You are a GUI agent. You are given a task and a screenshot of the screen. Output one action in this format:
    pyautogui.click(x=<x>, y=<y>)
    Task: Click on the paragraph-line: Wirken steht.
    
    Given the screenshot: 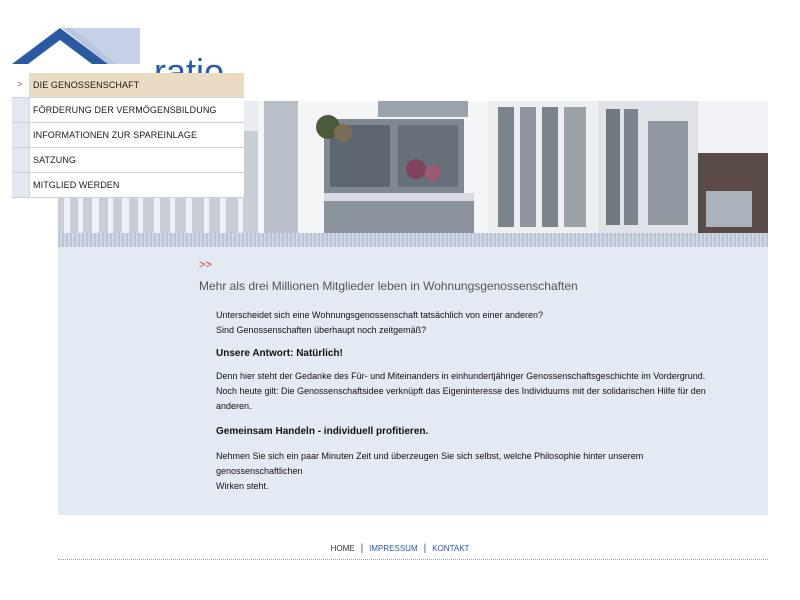 What is the action you would take?
    pyautogui.click(x=242, y=486)
    